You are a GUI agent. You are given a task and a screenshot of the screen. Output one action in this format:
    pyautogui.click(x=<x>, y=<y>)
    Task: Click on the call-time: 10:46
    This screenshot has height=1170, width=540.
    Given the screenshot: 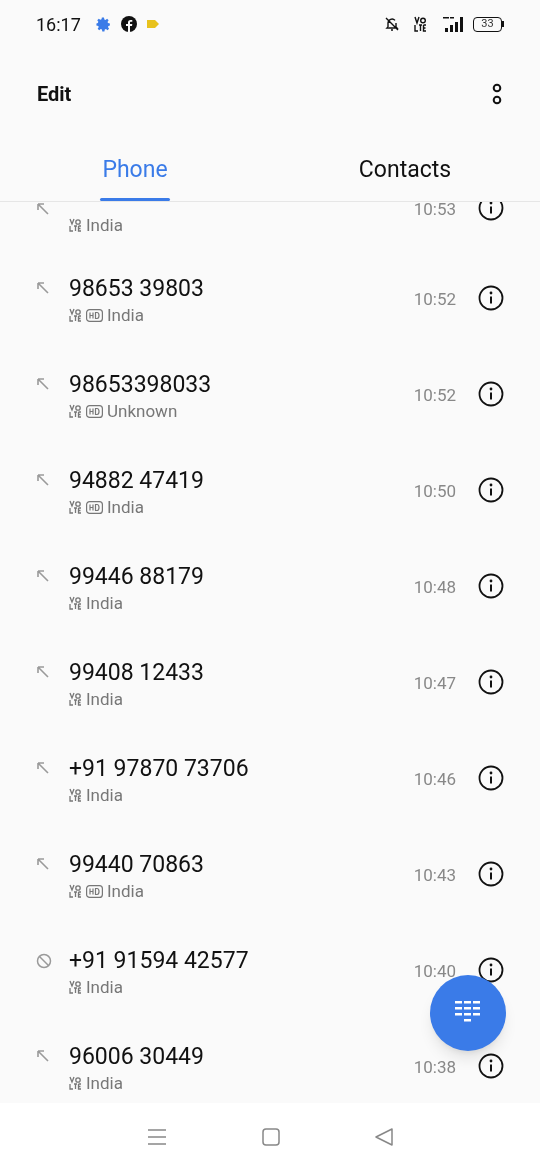 What is the action you would take?
    pyautogui.click(x=434, y=779)
    